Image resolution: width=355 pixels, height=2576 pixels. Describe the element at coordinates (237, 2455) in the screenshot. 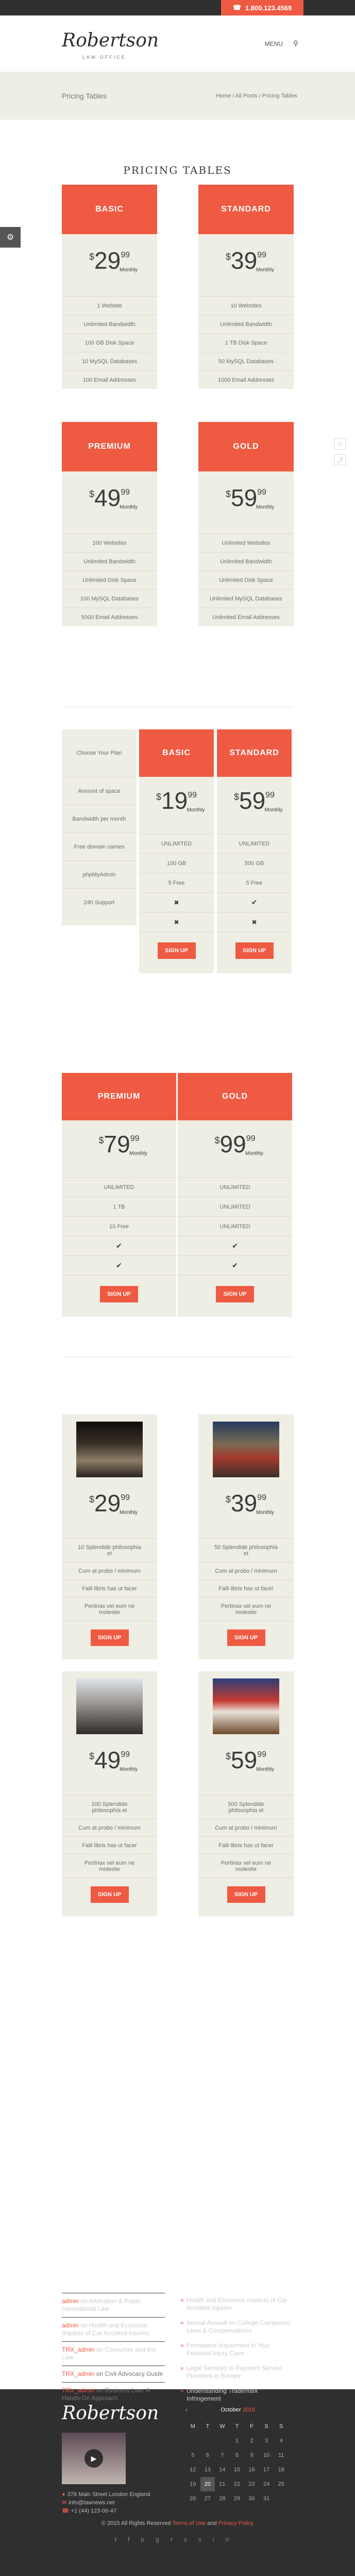

I see `calendar-day: 8` at that location.